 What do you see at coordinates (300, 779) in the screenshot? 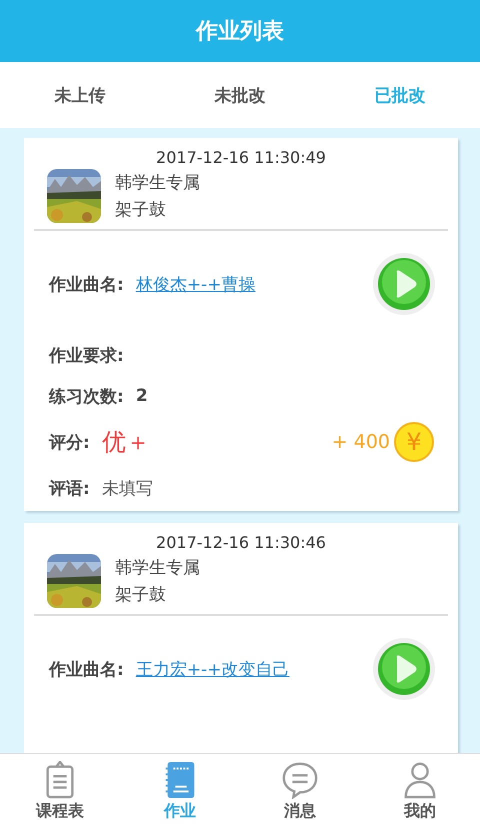
I see `chat-bubble-icon` at bounding box center [300, 779].